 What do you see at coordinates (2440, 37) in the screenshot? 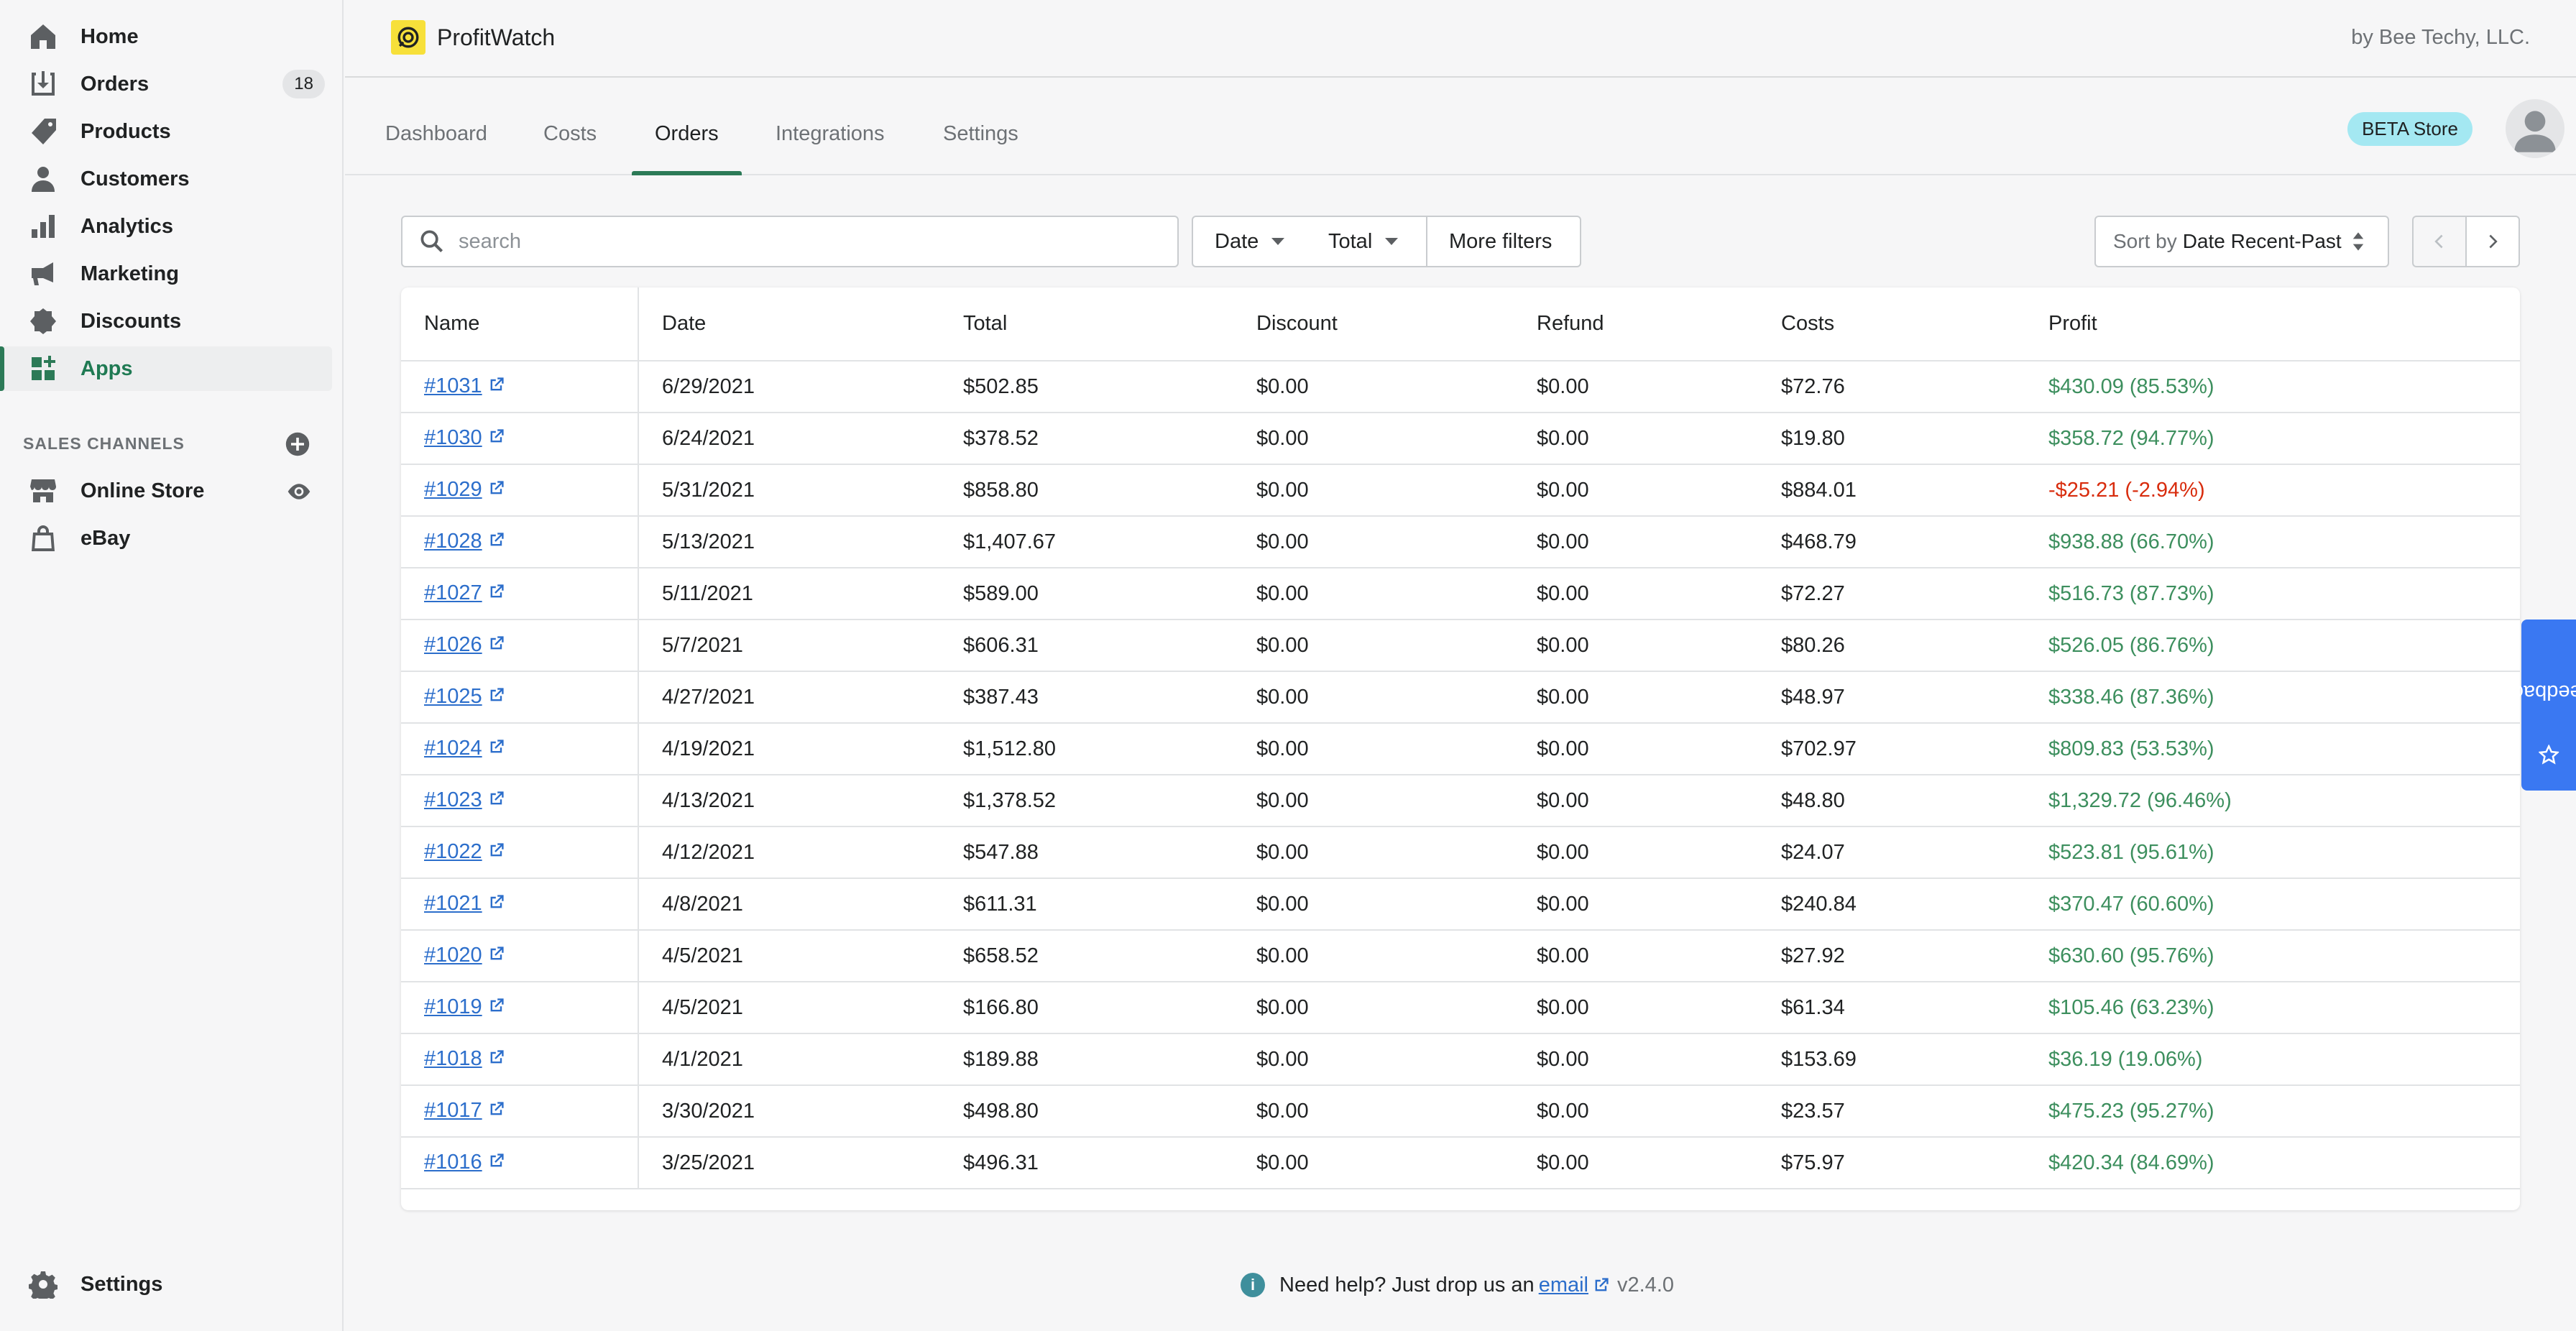
I see `vendor-label: by Bee Techy, LLC.` at bounding box center [2440, 37].